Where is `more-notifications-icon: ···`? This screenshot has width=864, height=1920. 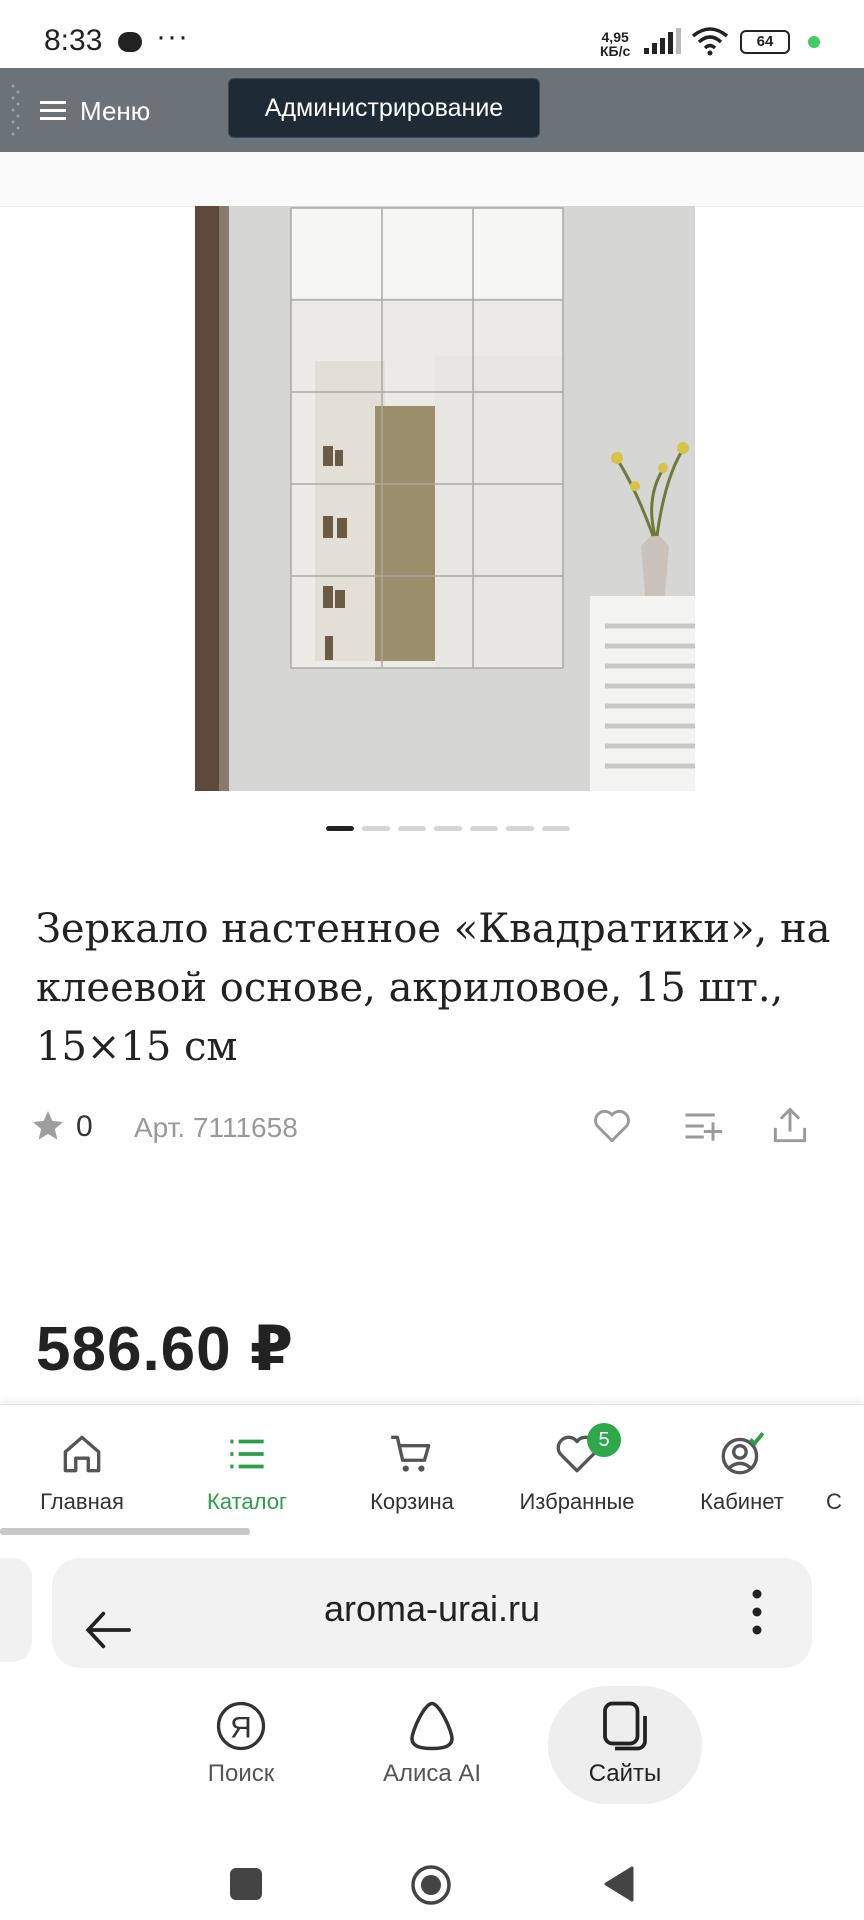
more-notifications-icon: ··· is located at coordinates (172, 36).